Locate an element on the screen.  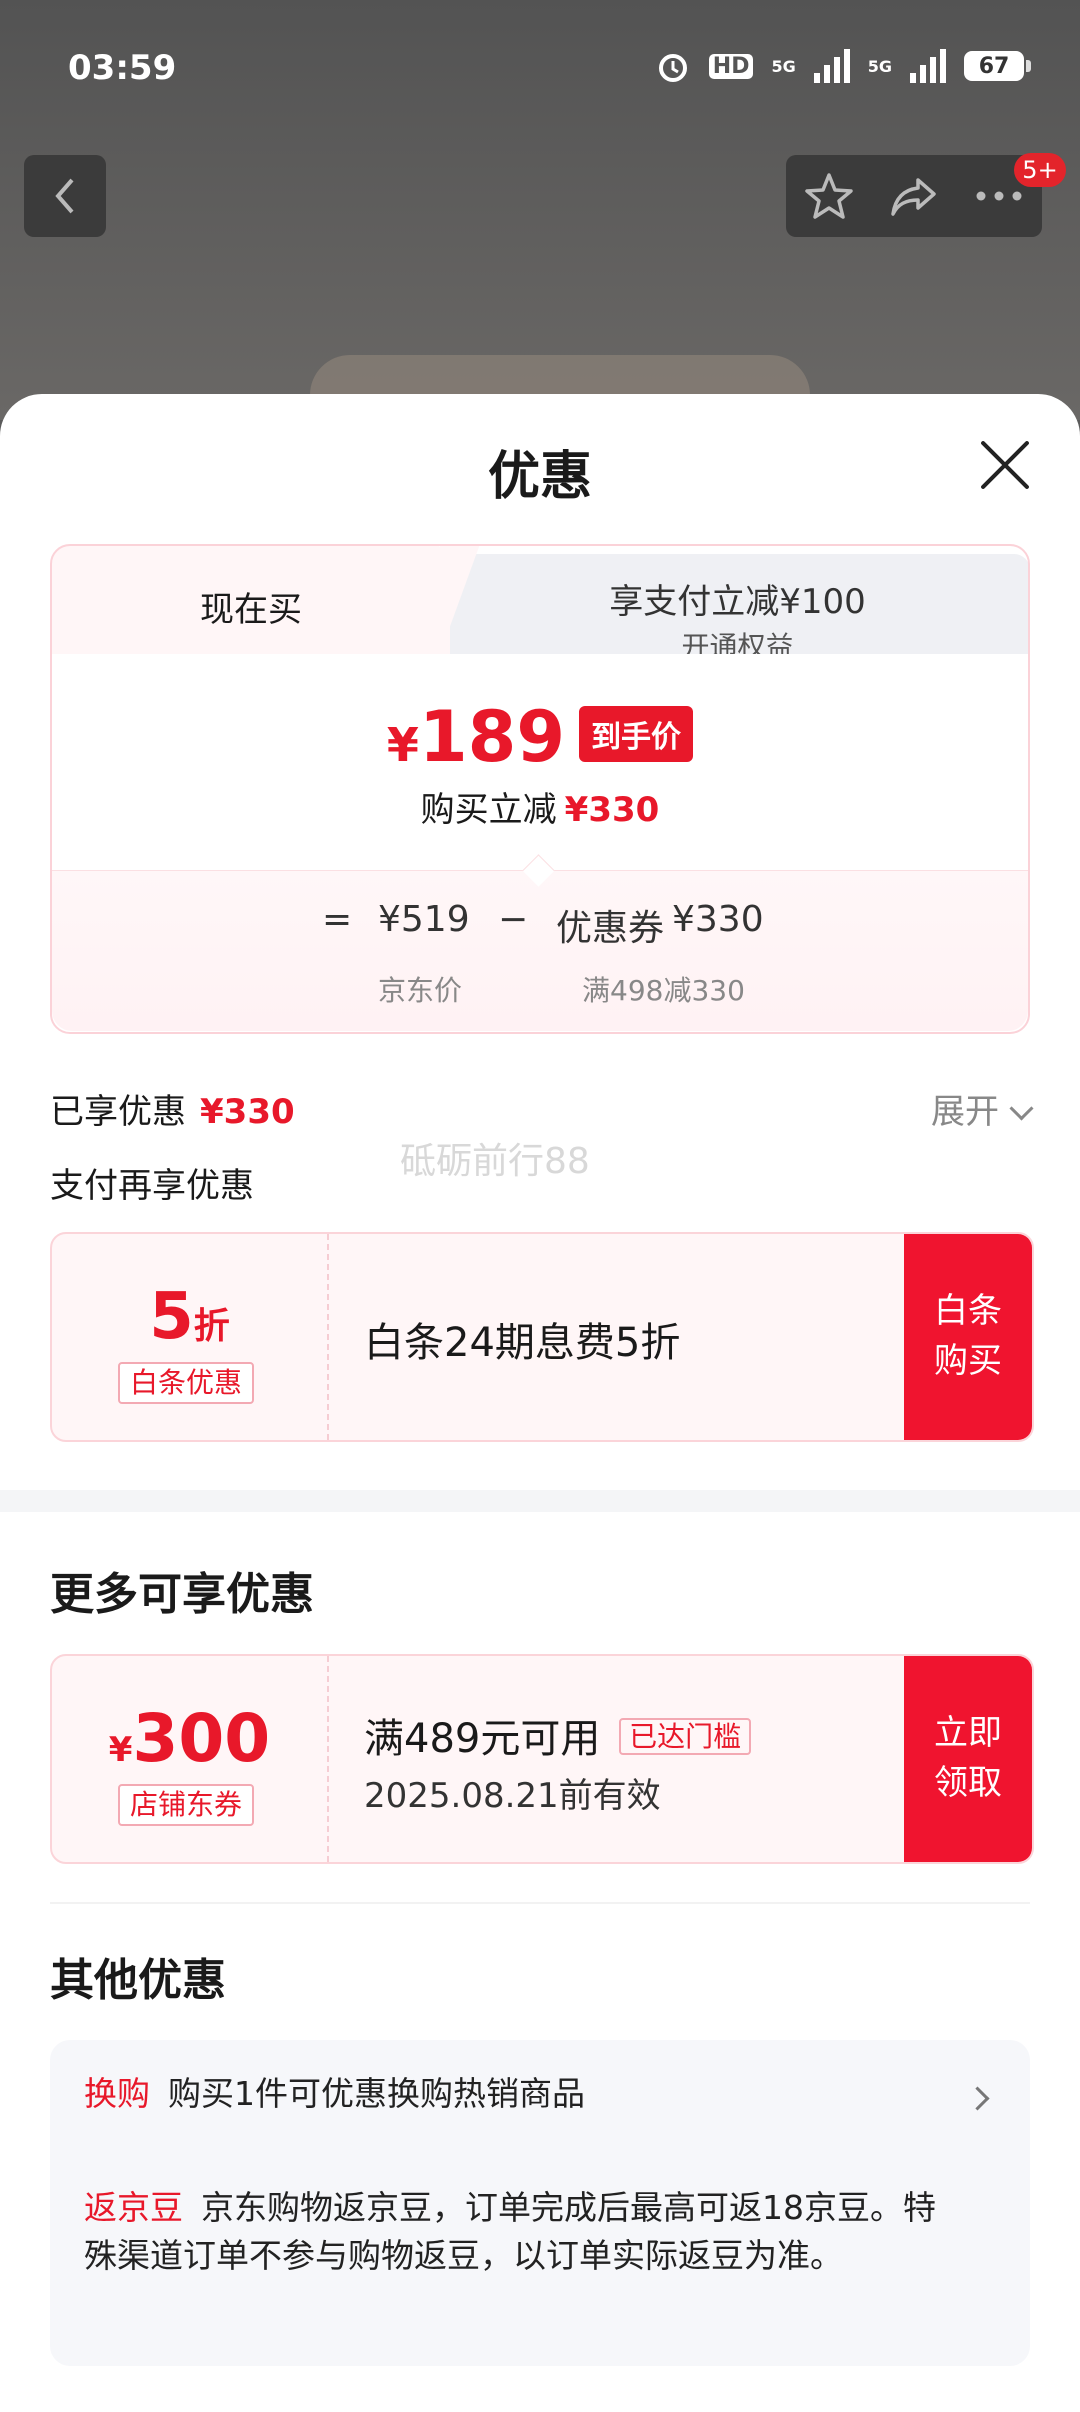
chevron-right-icon is located at coordinates (977, 2098).